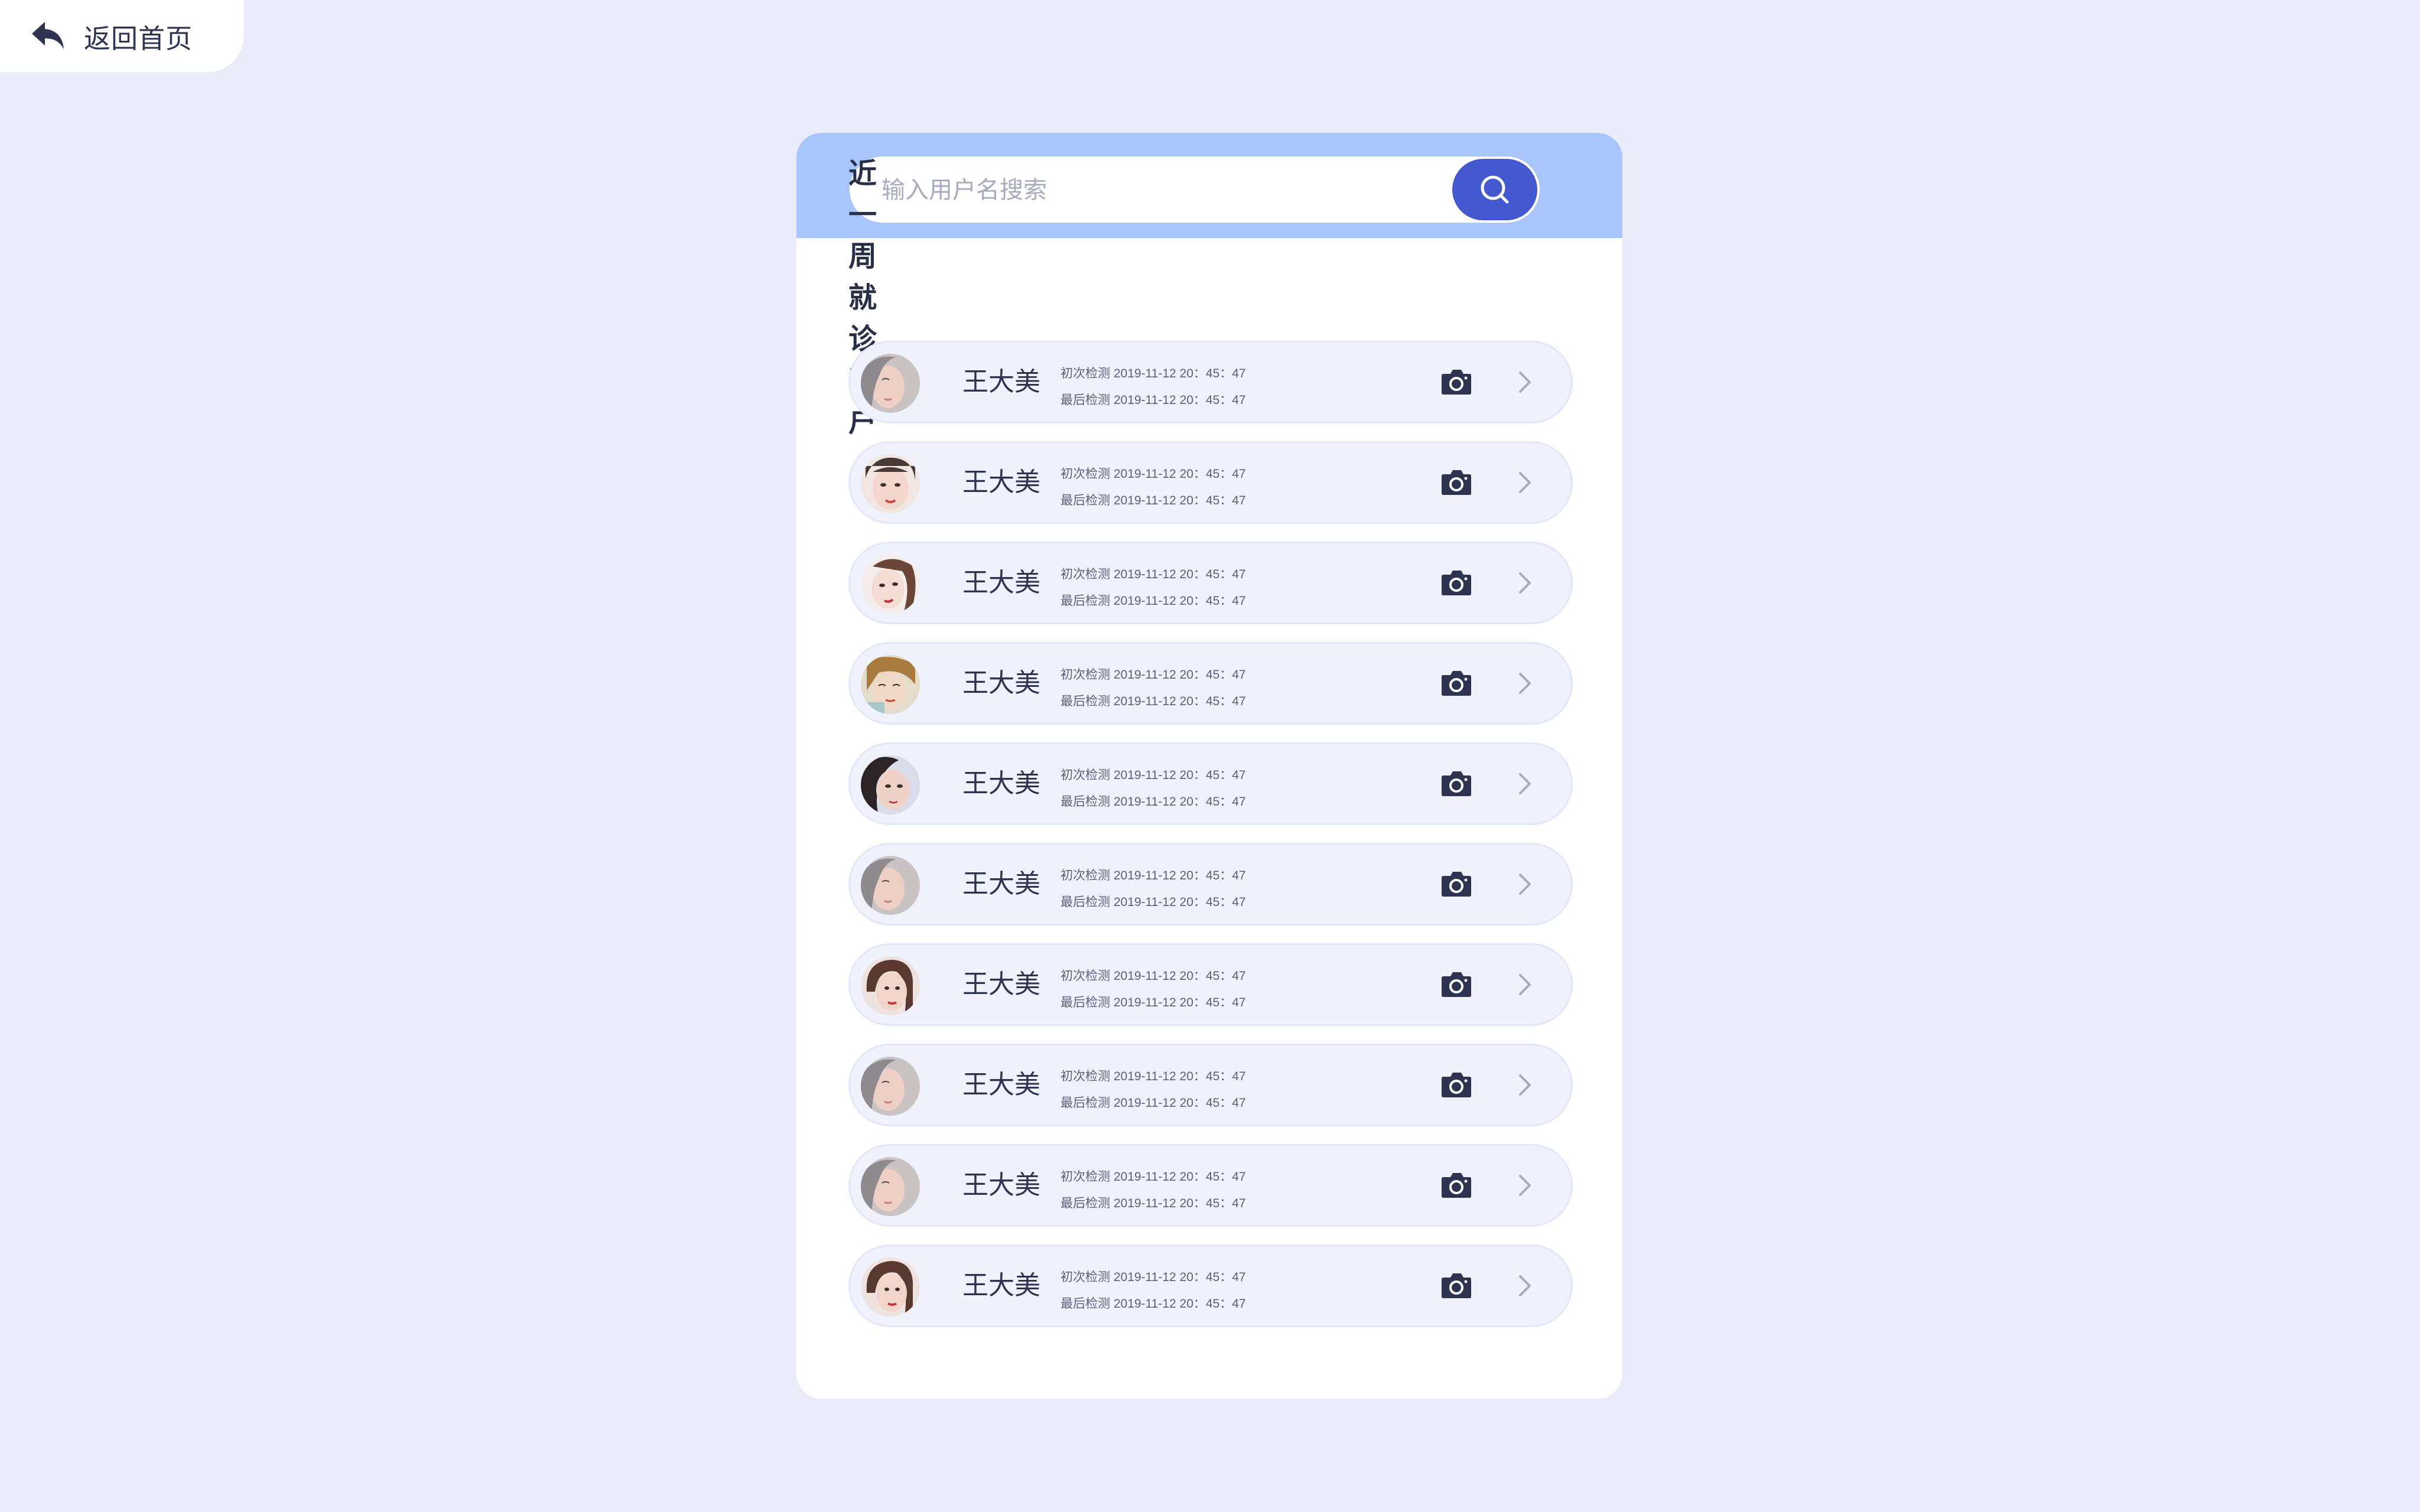 The width and height of the screenshot is (2420, 1512). I want to click on search-bar, so click(1195, 190).